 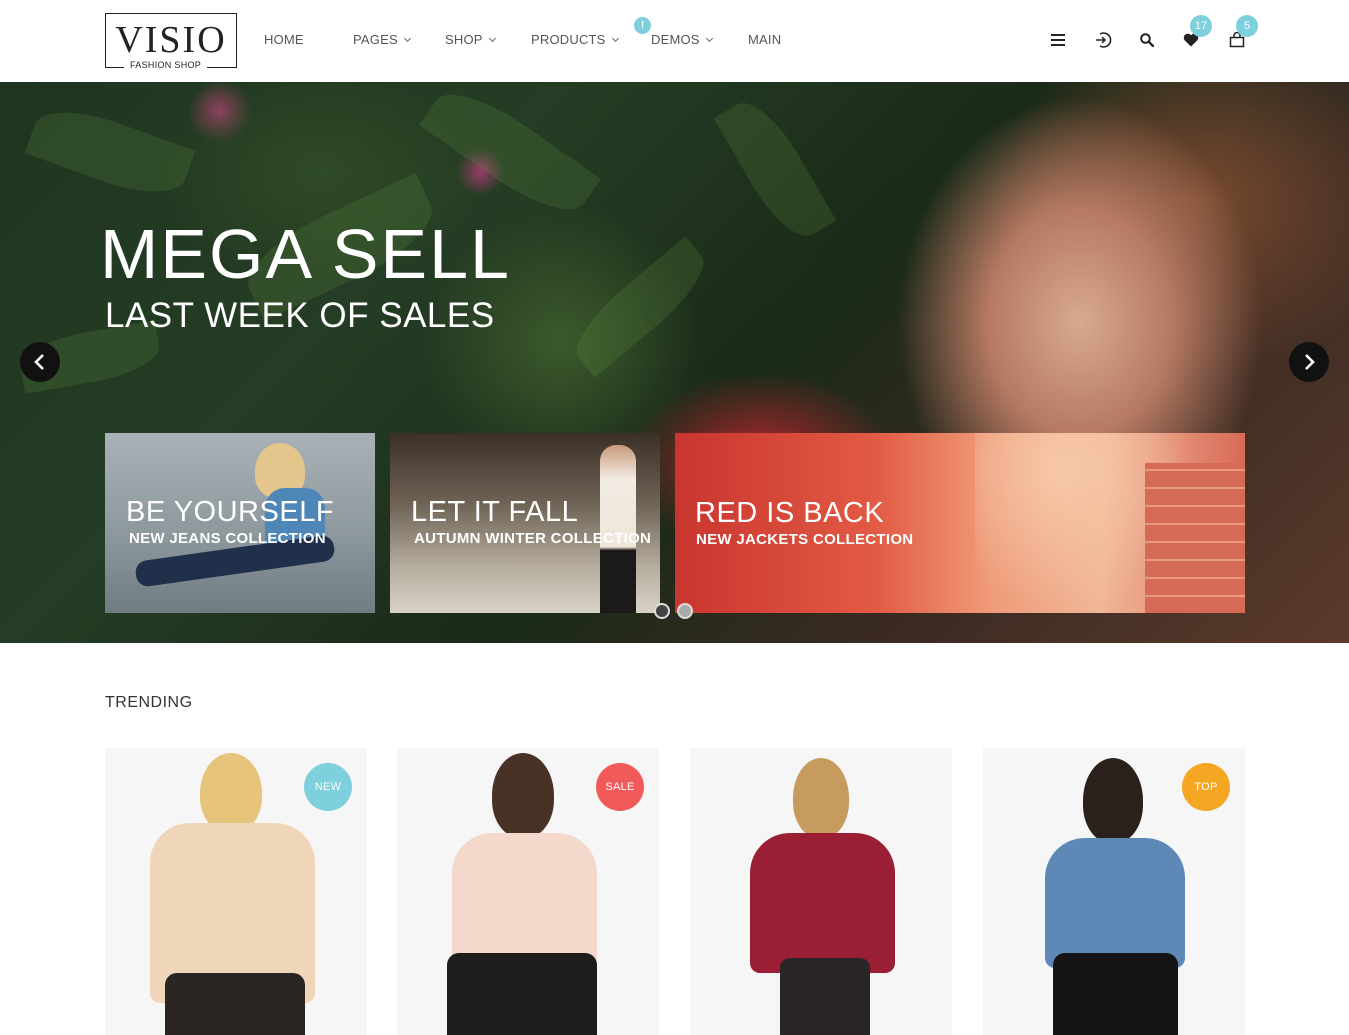 What do you see at coordinates (1103, 40) in the screenshot?
I see `login-icon` at bounding box center [1103, 40].